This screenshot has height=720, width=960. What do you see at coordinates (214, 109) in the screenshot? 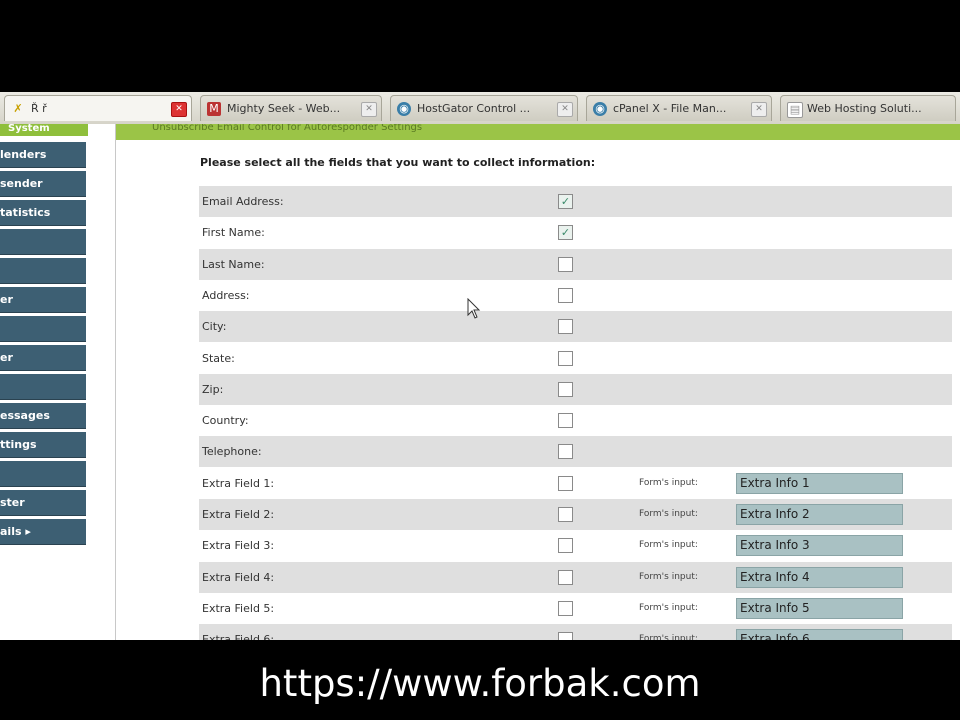
I see `mighty-seek-icon: M` at bounding box center [214, 109].